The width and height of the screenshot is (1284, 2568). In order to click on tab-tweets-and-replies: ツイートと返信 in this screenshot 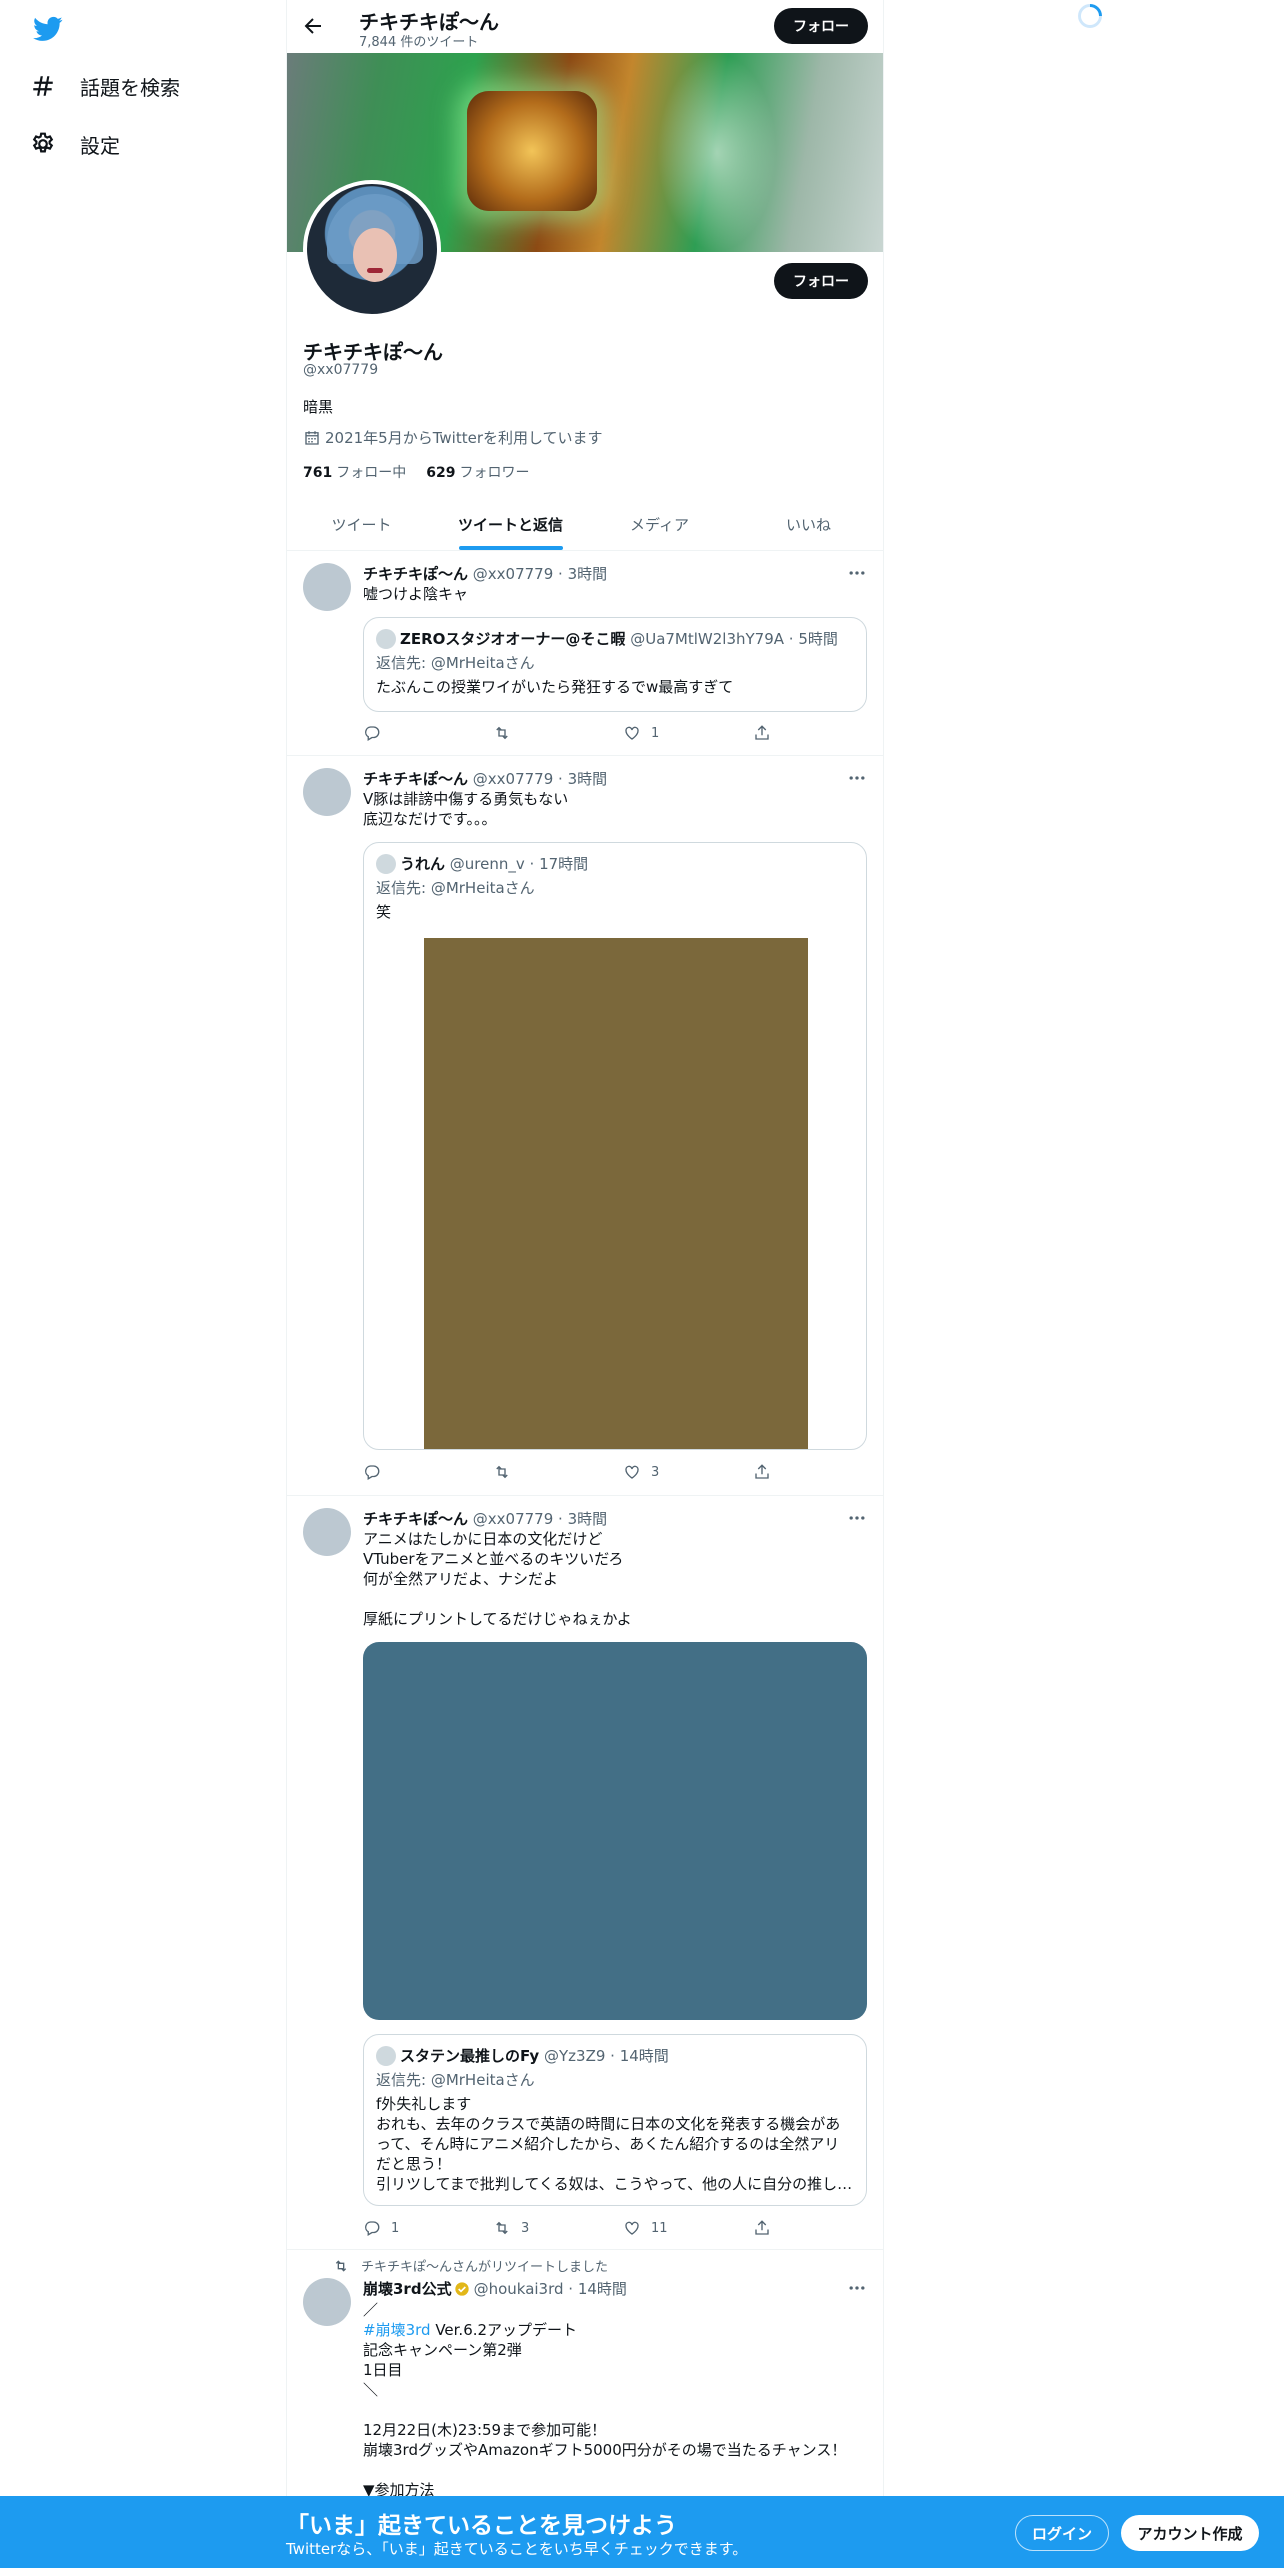, I will do `click(510, 524)`.